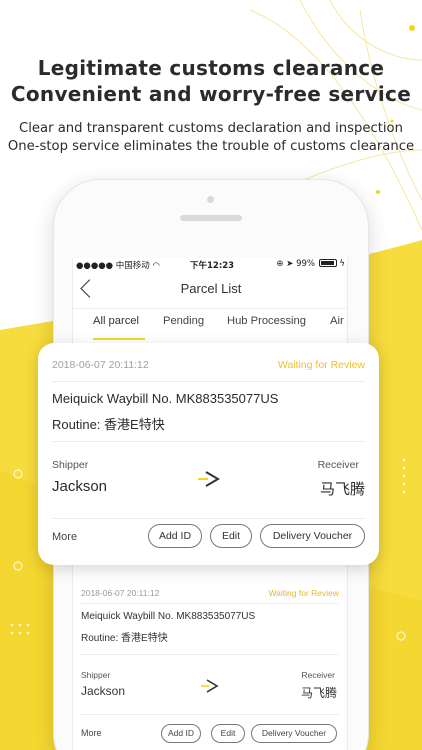  I want to click on camera-icon, so click(210, 199).